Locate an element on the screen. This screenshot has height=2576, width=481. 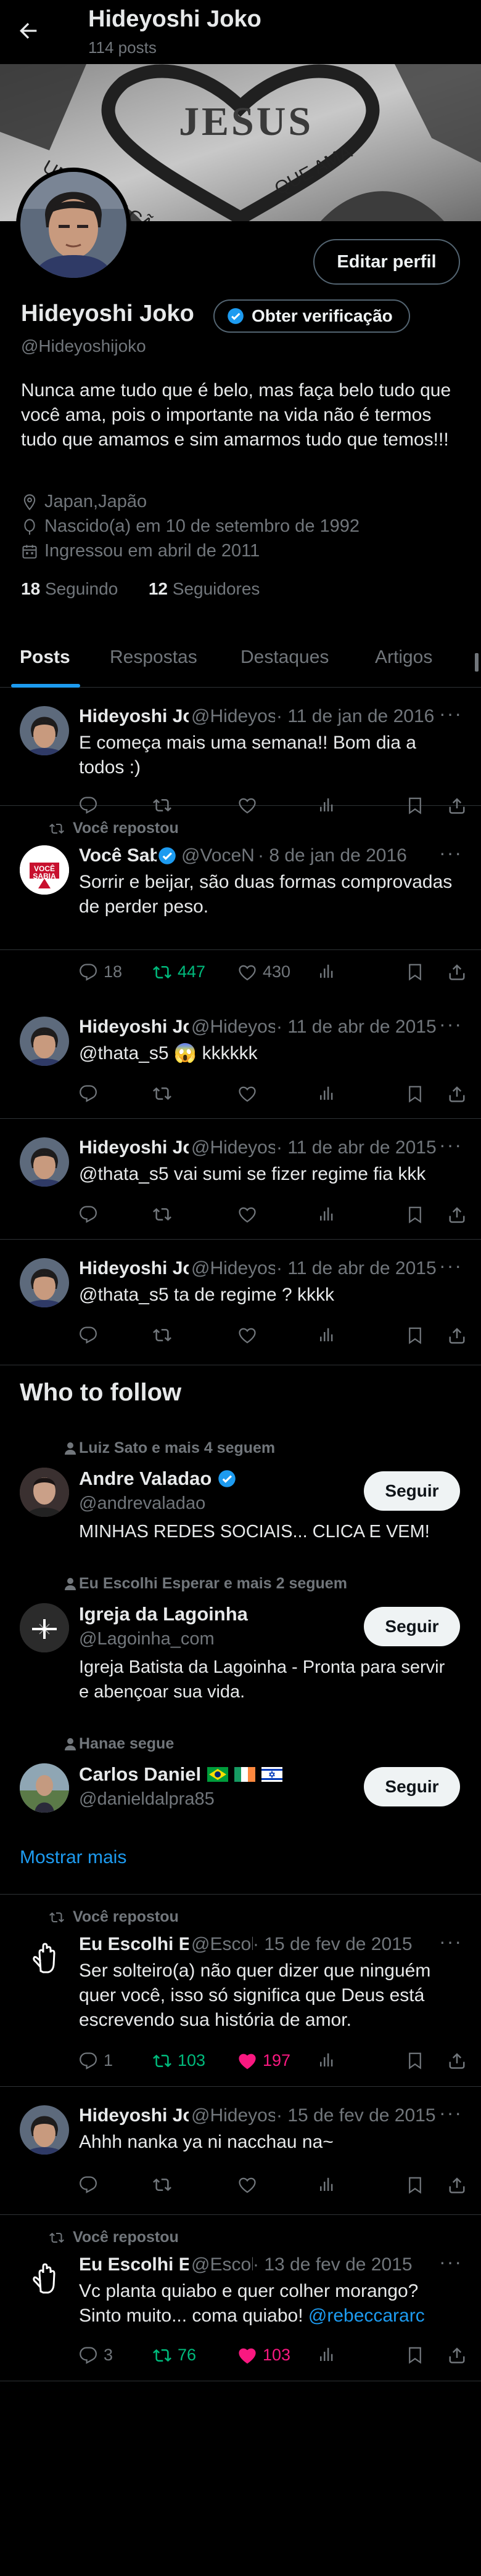
reply-button: 3 is located at coordinates (96, 2355).